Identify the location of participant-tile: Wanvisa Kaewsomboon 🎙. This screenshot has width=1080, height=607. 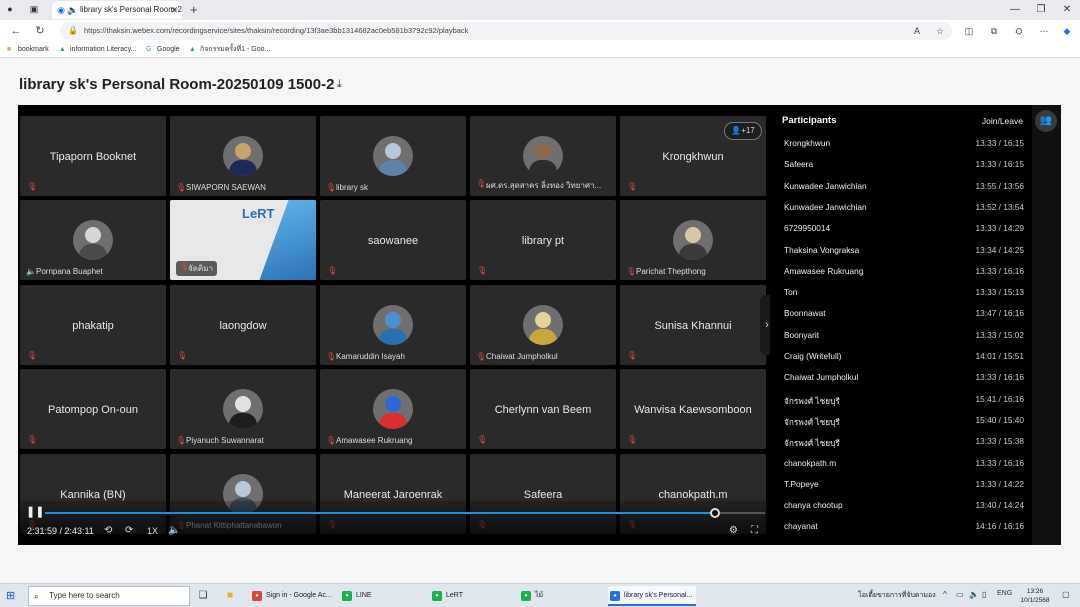
(693, 409).